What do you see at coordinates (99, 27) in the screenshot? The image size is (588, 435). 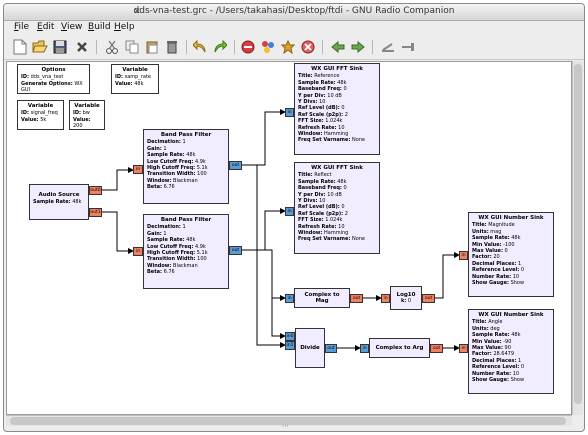 I see `menu-build: Build` at bounding box center [99, 27].